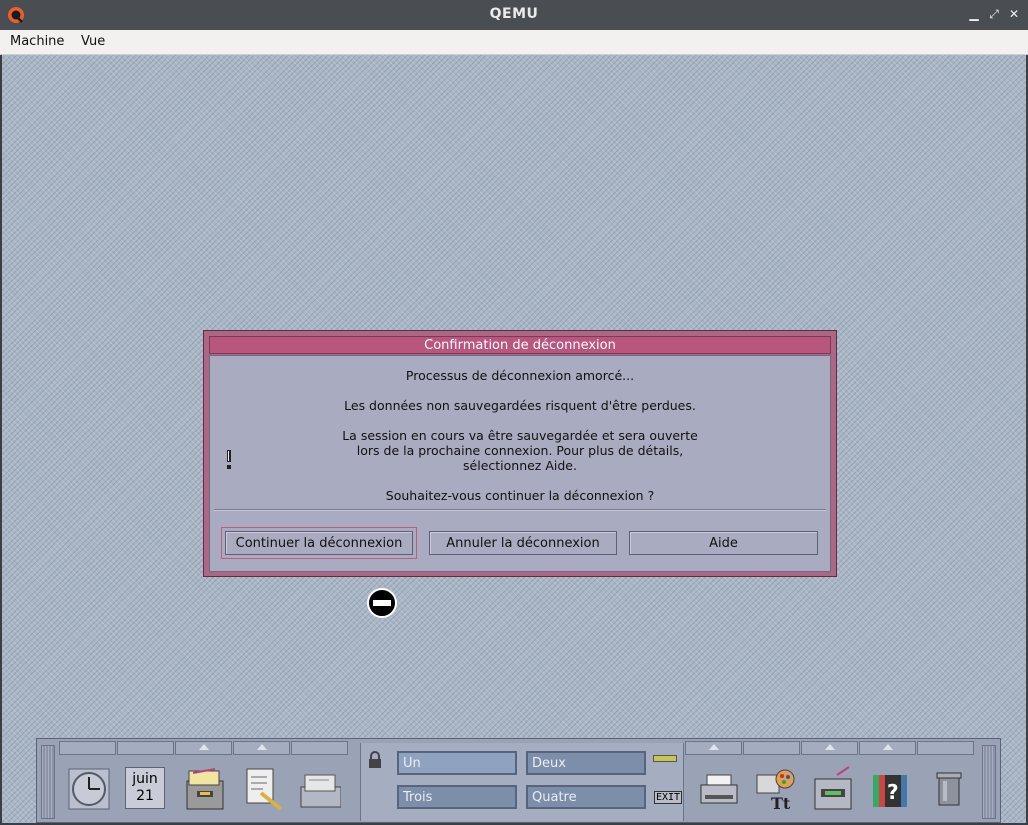 The width and height of the screenshot is (1028, 825). What do you see at coordinates (457, 763) in the screenshot?
I see `workspace-button-un: Un` at bounding box center [457, 763].